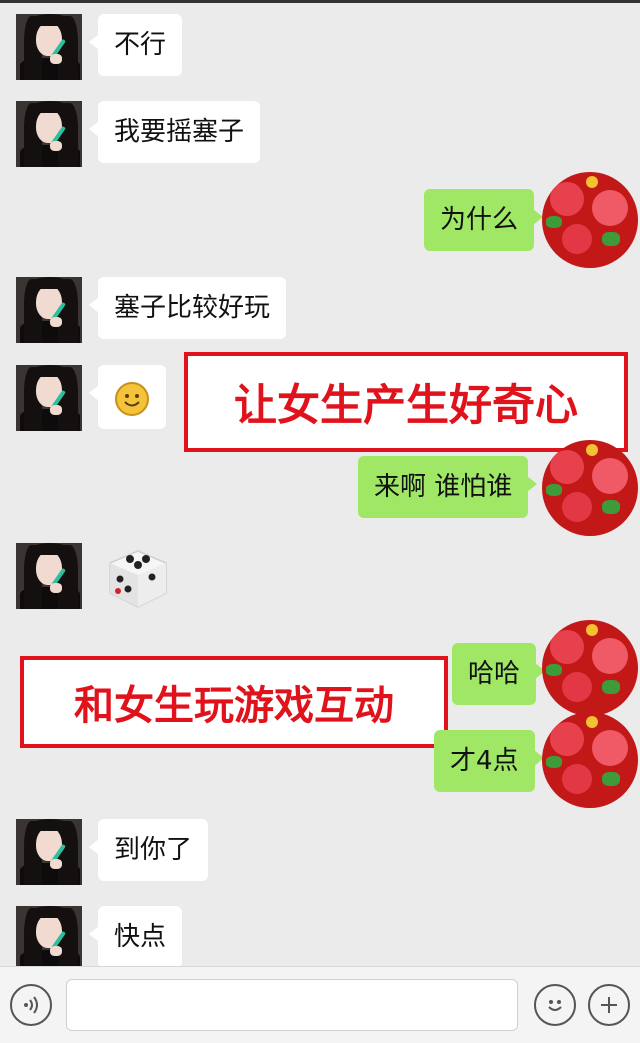 This screenshot has height=1043, width=640. I want to click on message-bubble: 才4点, so click(489, 761).